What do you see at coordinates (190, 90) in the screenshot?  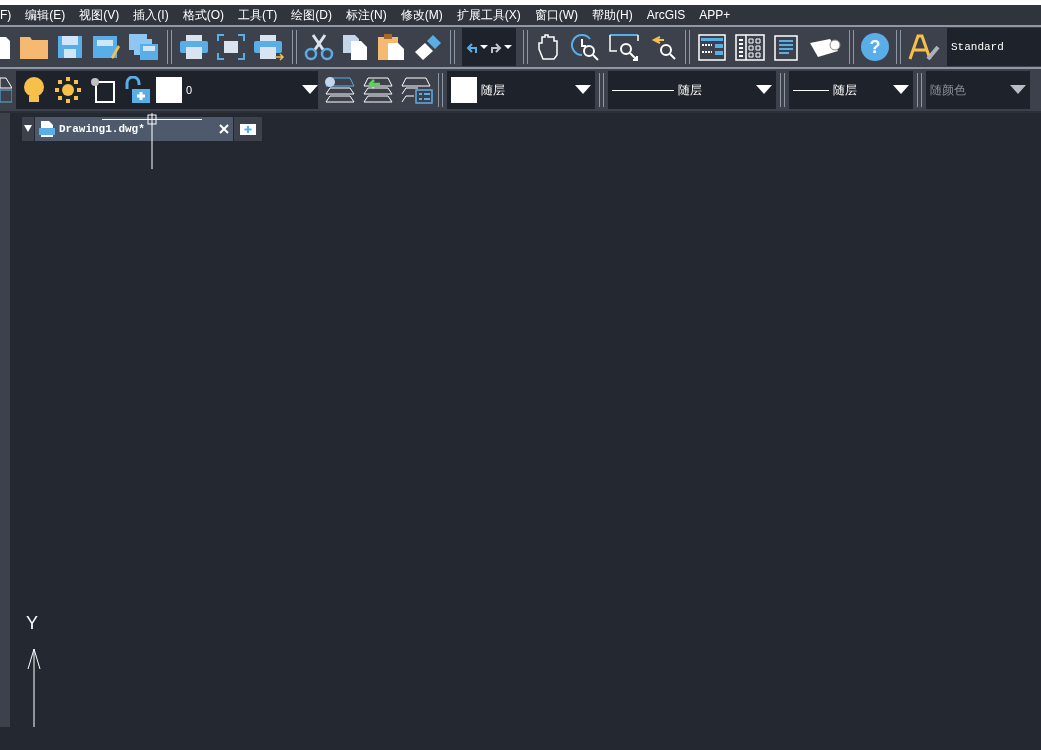 I see `layer-name: 0` at bounding box center [190, 90].